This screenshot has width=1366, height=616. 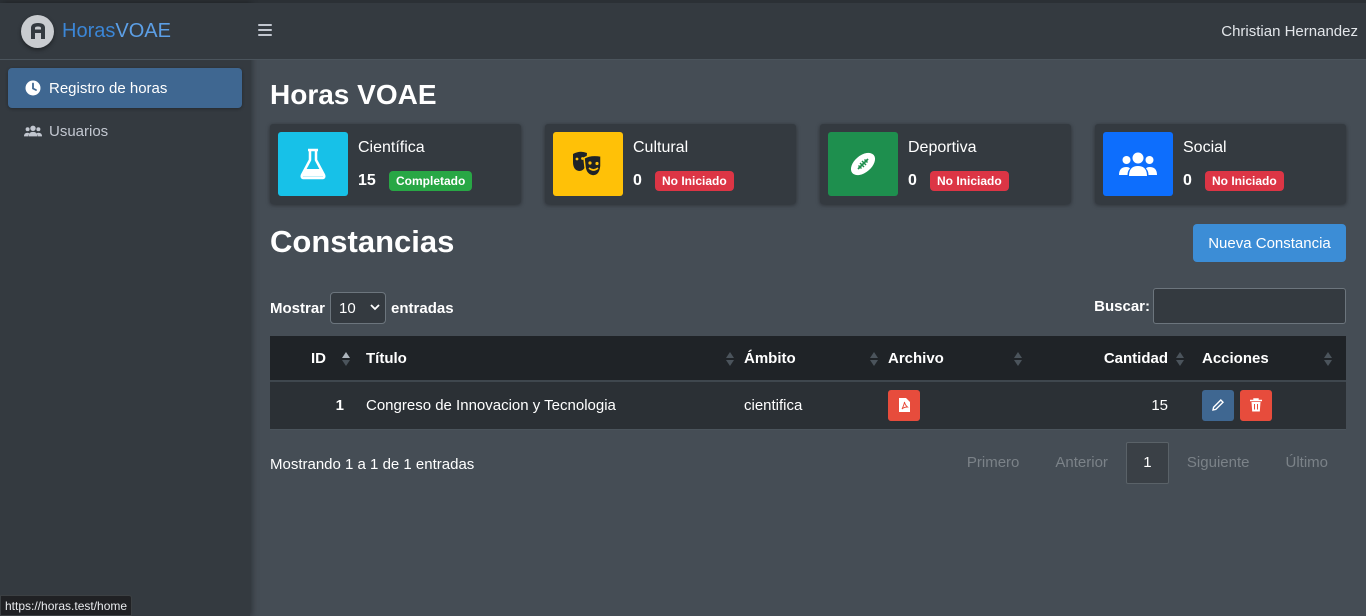 I want to click on brand-link: HorasVOAE, so click(x=125, y=31).